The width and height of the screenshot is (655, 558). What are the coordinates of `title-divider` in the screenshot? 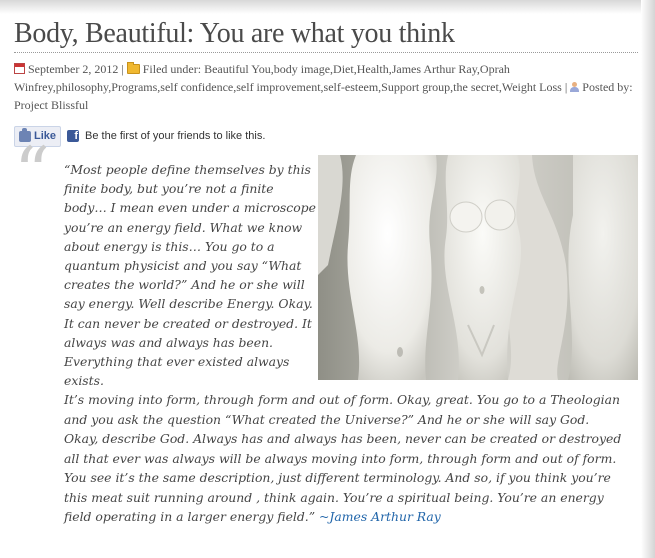 It's located at (326, 52).